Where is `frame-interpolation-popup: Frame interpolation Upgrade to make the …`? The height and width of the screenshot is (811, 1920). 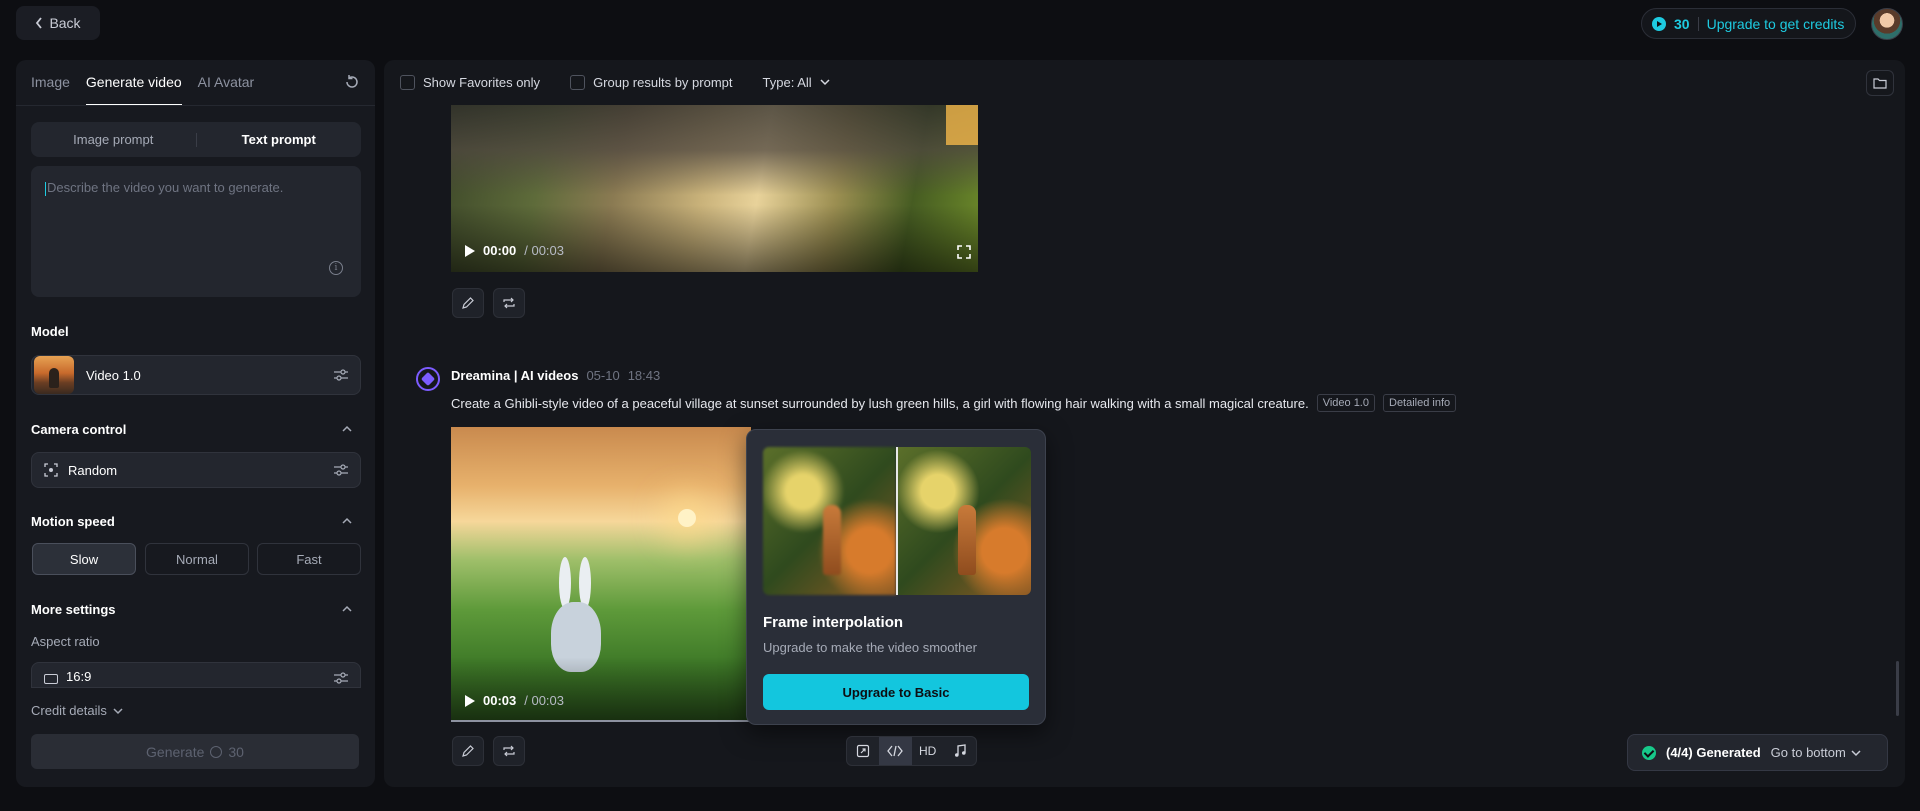 frame-interpolation-popup: Frame interpolation Upgrade to make the … is located at coordinates (896, 577).